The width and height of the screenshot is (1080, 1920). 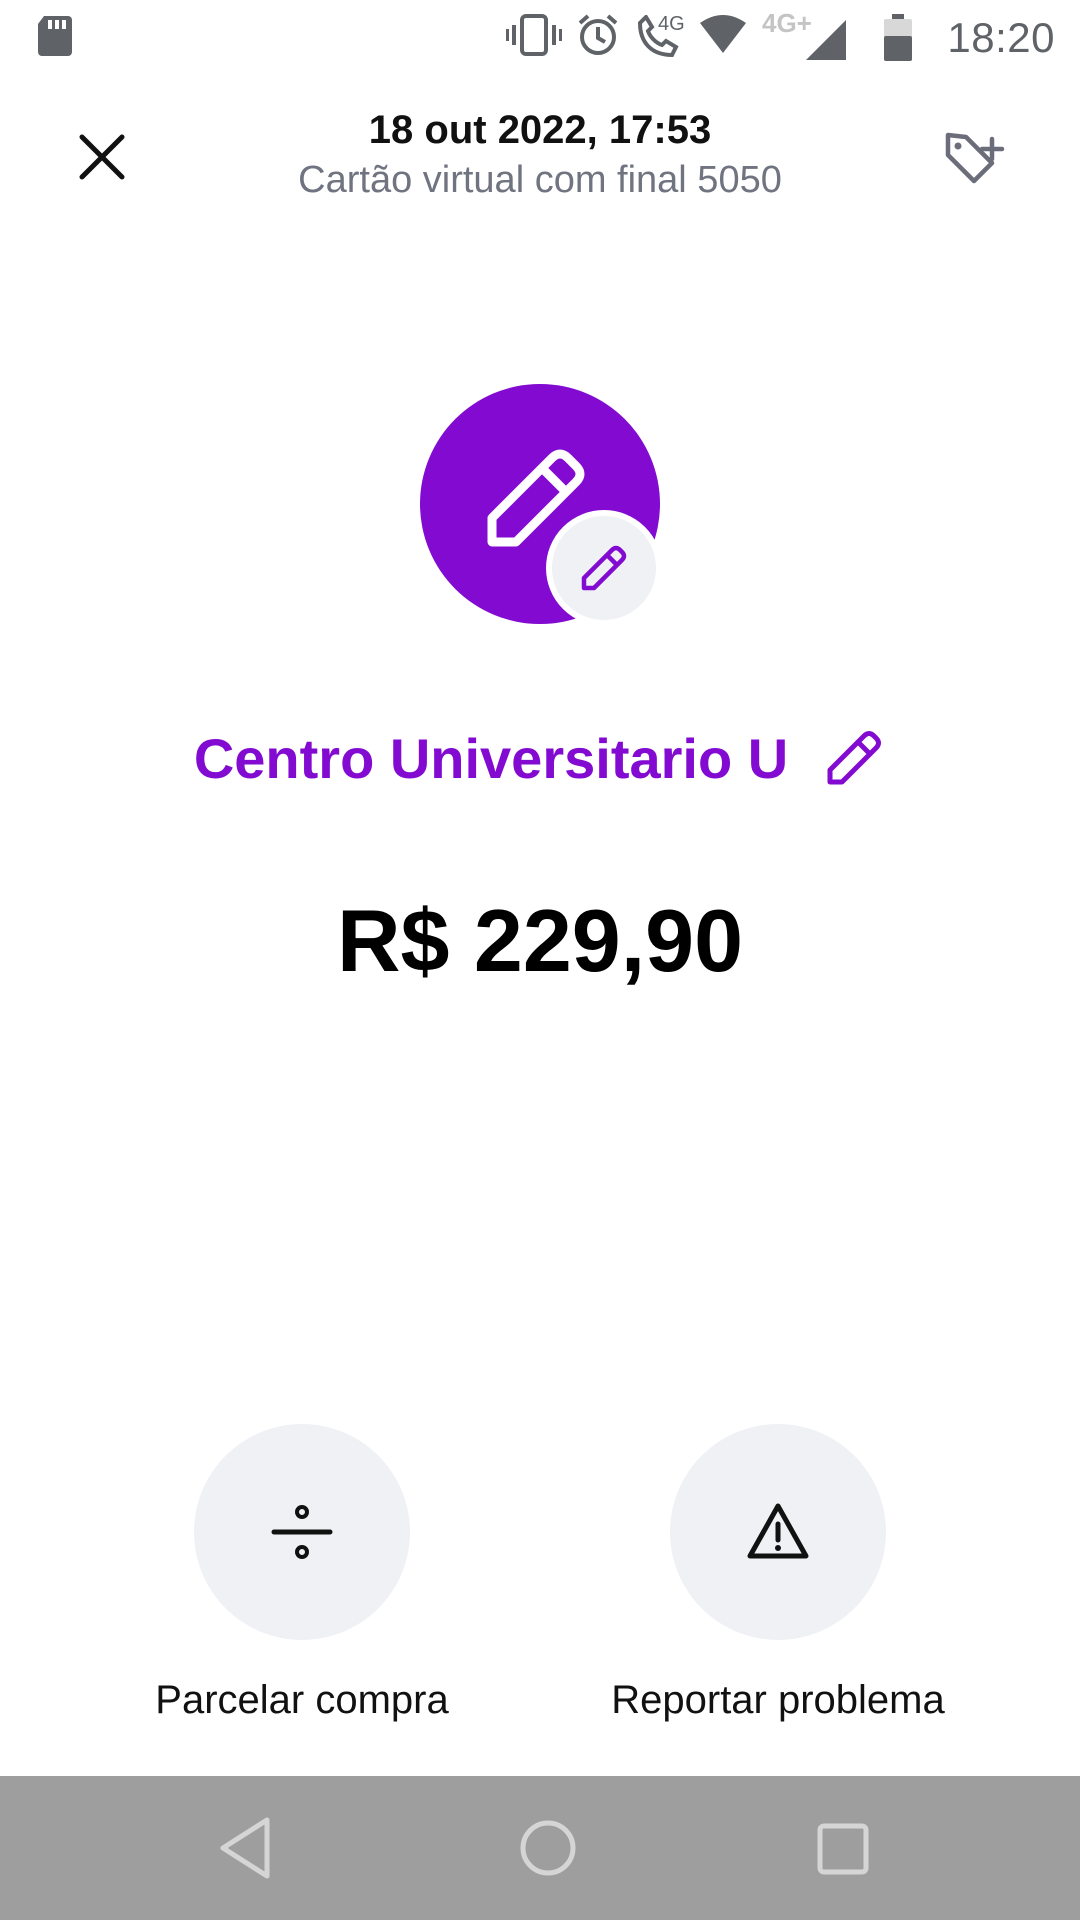 I want to click on edit-category-button, so click(x=604, y=568).